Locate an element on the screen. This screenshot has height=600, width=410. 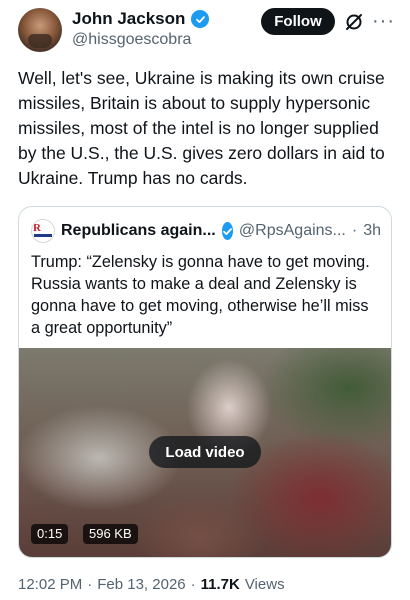
quoted-verified-badge-icon is located at coordinates (227, 231).